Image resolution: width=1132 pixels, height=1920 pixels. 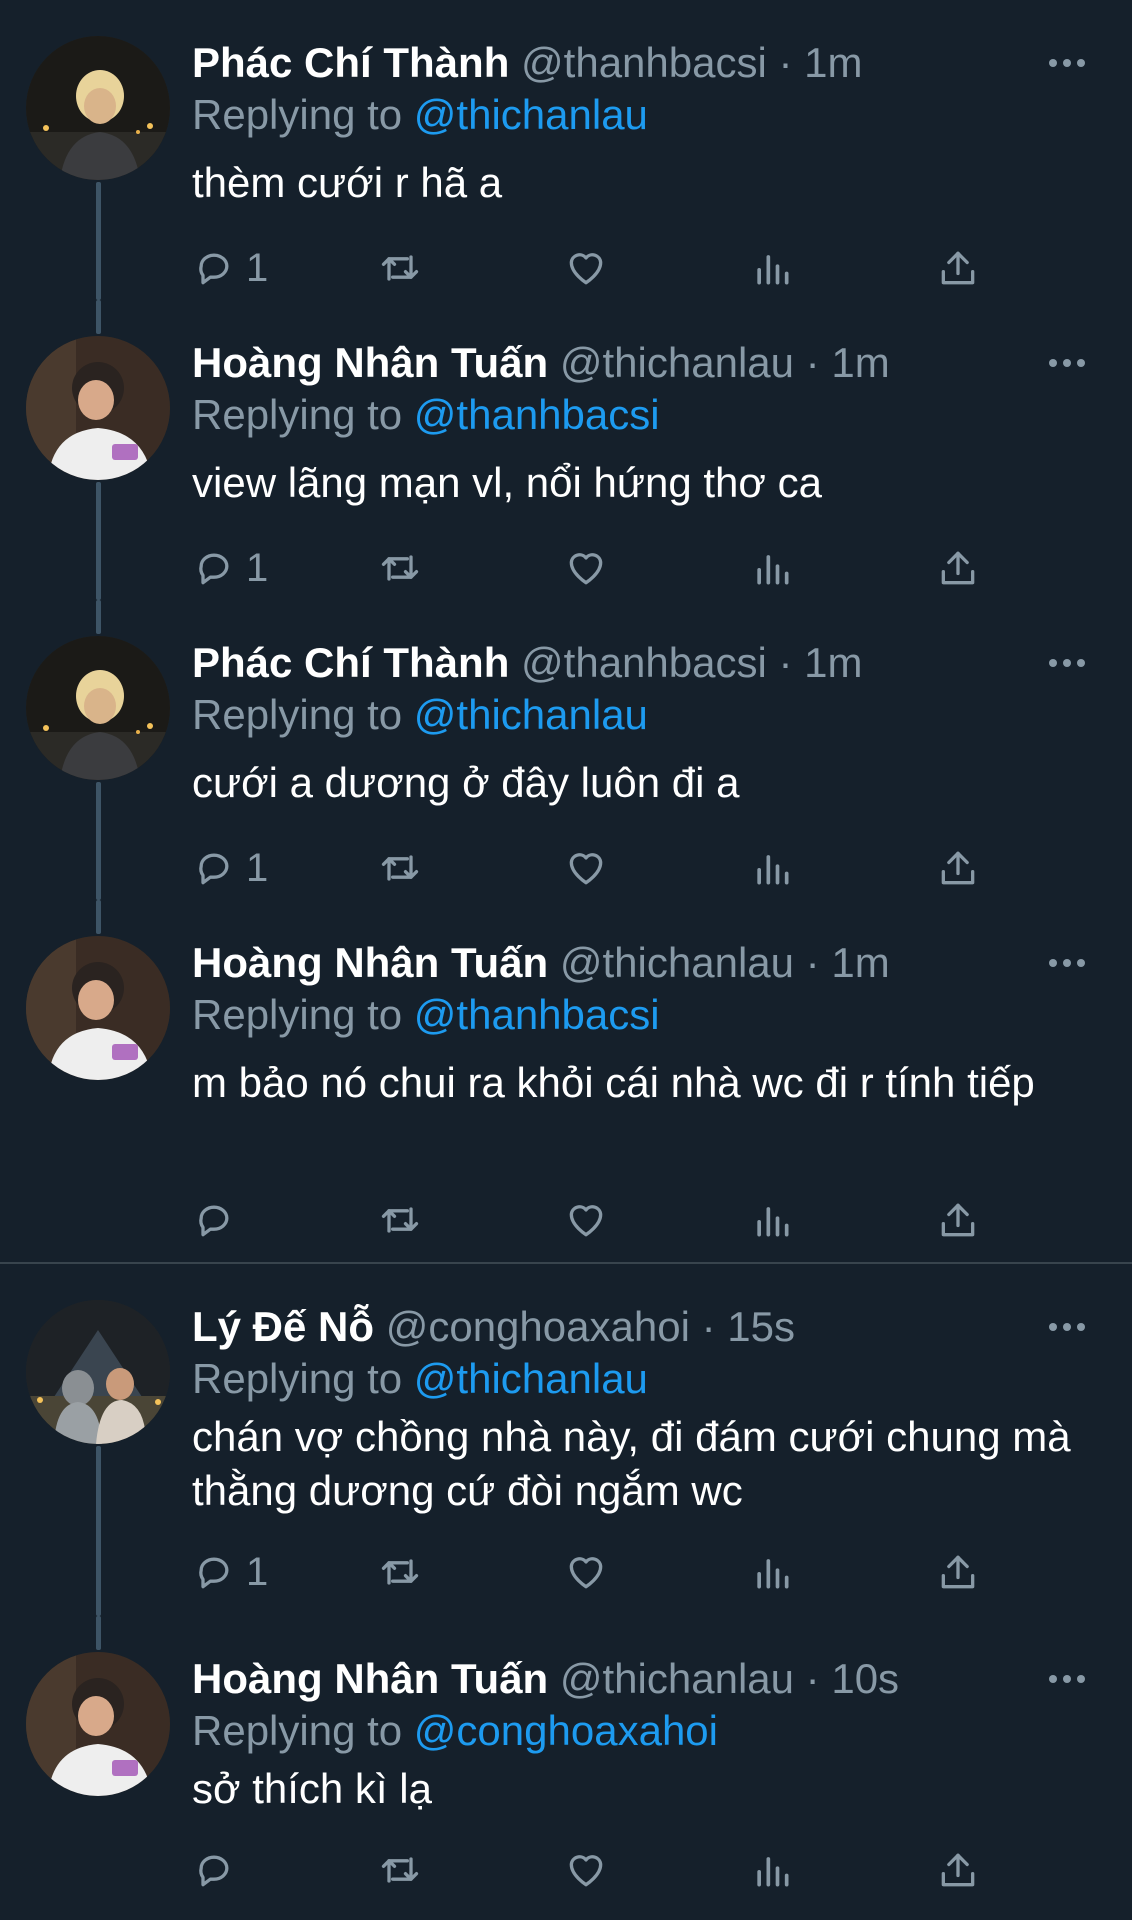 What do you see at coordinates (566, 1730) in the screenshot?
I see `mention-link: @conghoaxahoi` at bounding box center [566, 1730].